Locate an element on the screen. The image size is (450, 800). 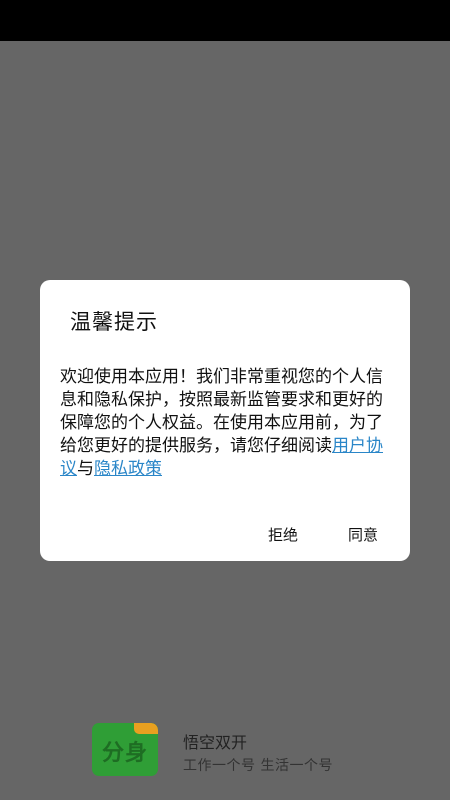
app-icon: 分身 is located at coordinates (125, 749).